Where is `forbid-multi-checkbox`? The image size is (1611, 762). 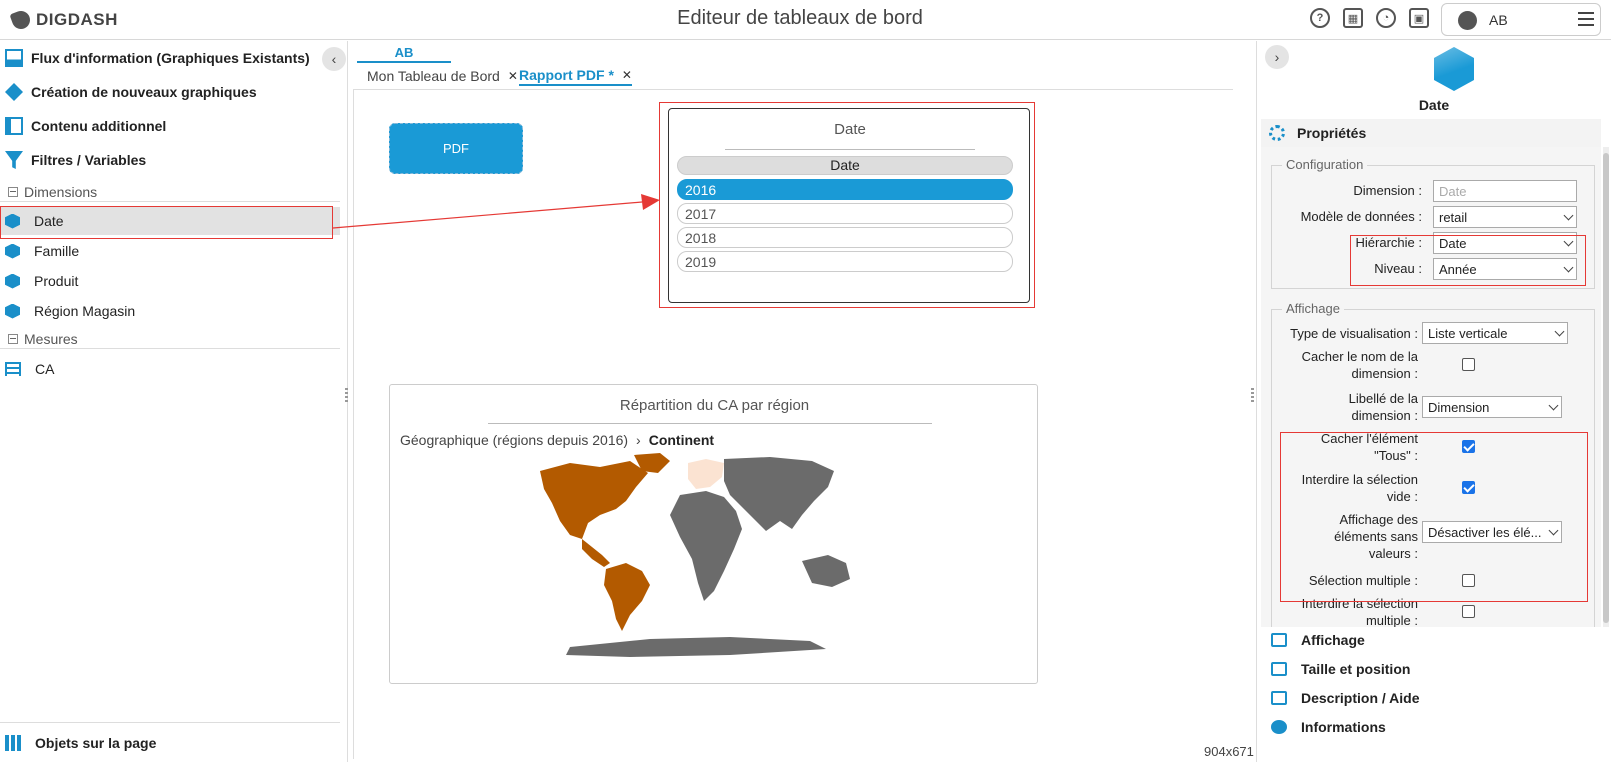
forbid-multi-checkbox is located at coordinates (1468, 611).